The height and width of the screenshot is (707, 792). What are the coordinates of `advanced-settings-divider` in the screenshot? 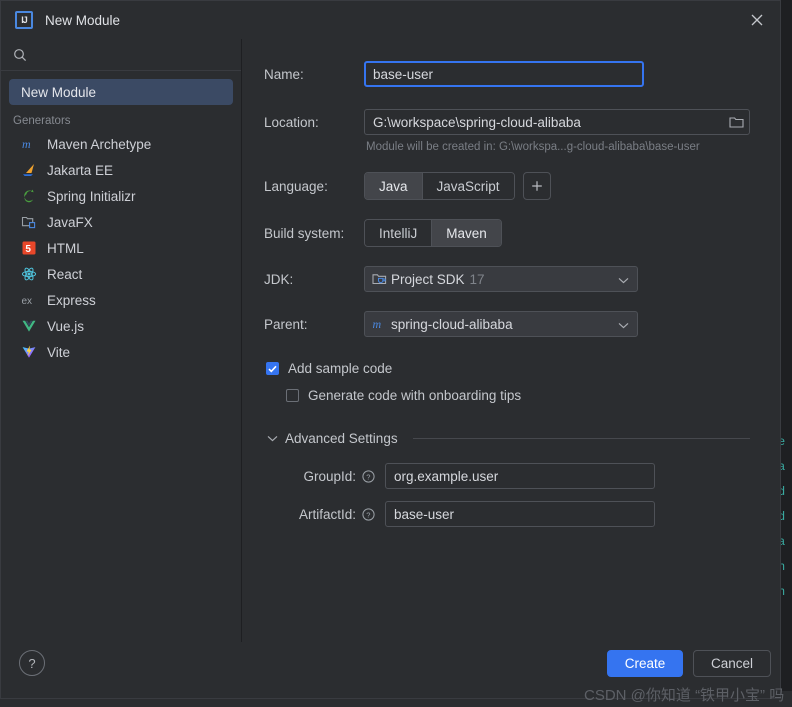 It's located at (581, 438).